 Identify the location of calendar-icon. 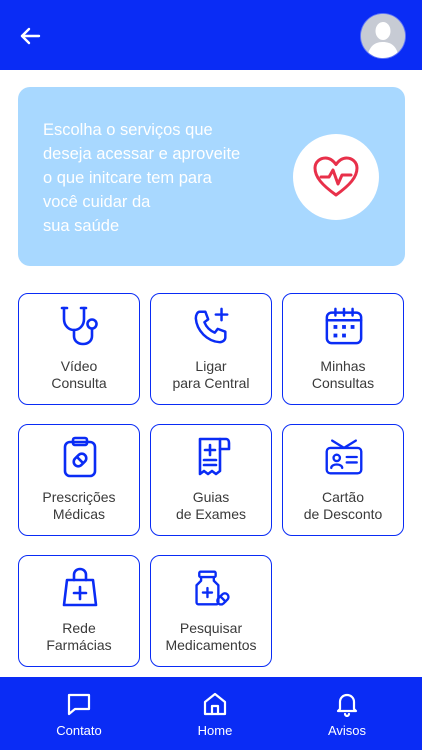
(344, 326).